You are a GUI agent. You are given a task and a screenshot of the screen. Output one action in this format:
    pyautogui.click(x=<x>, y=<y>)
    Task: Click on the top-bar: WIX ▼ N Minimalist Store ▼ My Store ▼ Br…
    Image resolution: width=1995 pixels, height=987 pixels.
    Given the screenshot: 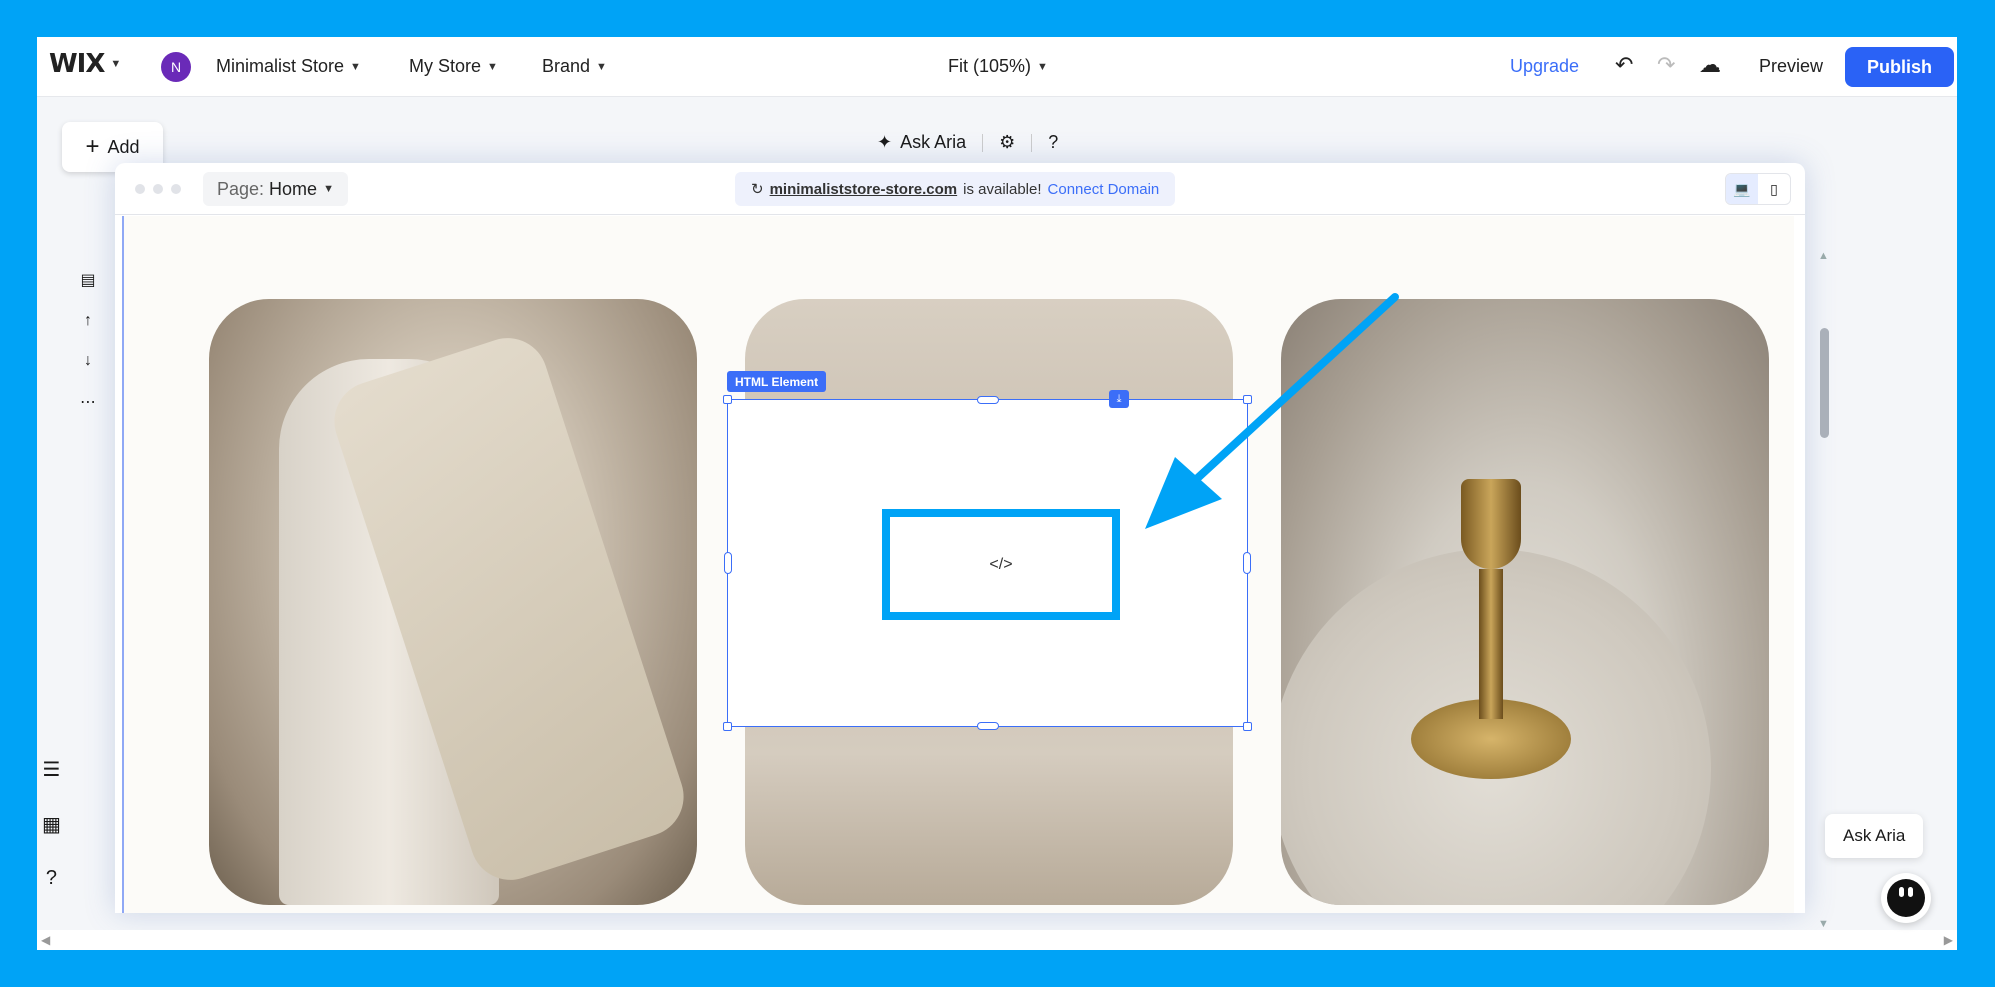 What is the action you would take?
    pyautogui.click(x=997, y=67)
    